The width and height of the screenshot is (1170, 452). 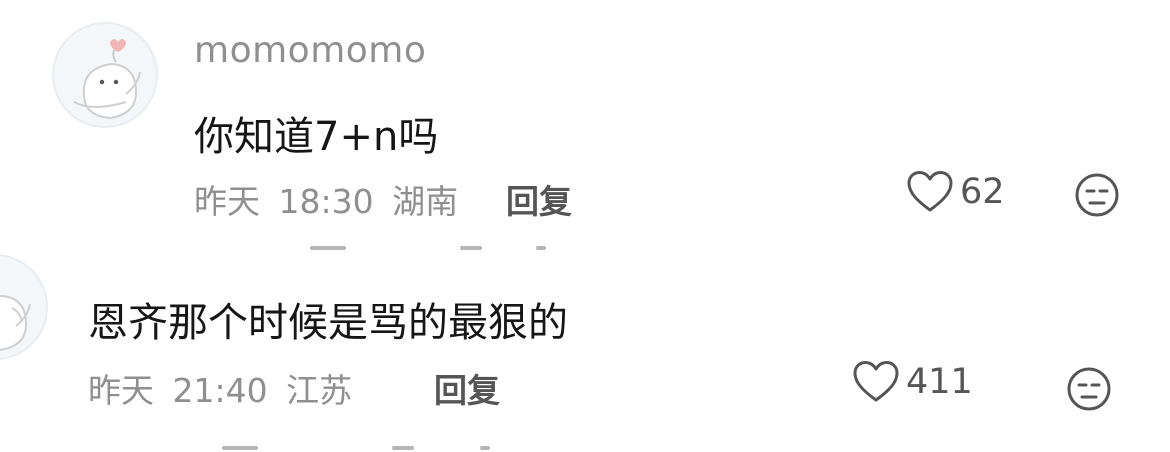 I want to click on like-button: 411, so click(x=912, y=382).